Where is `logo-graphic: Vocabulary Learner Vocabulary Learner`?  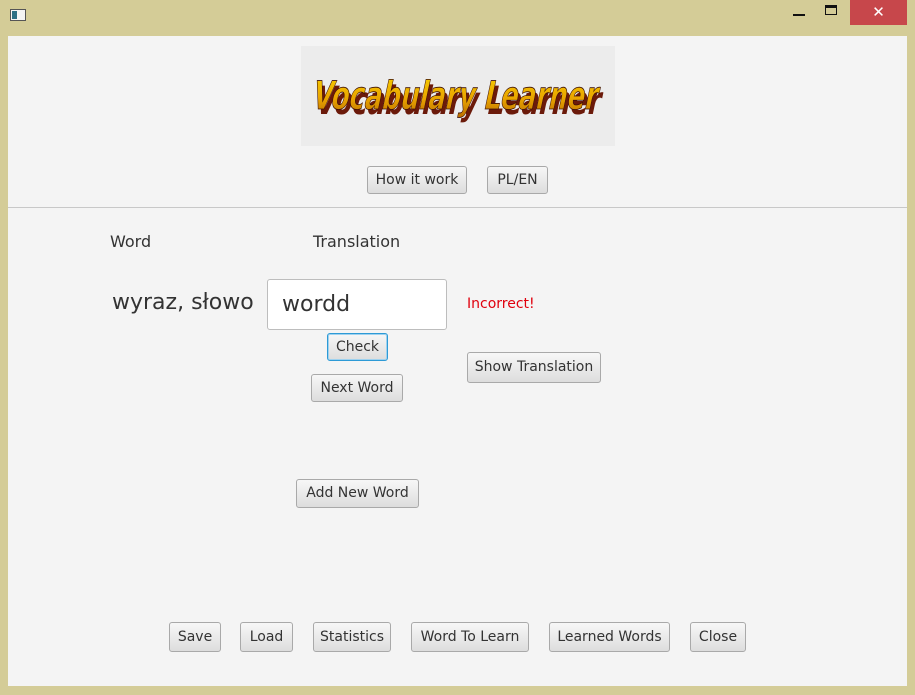 logo-graphic: Vocabulary Learner Vocabulary Learner is located at coordinates (457, 98).